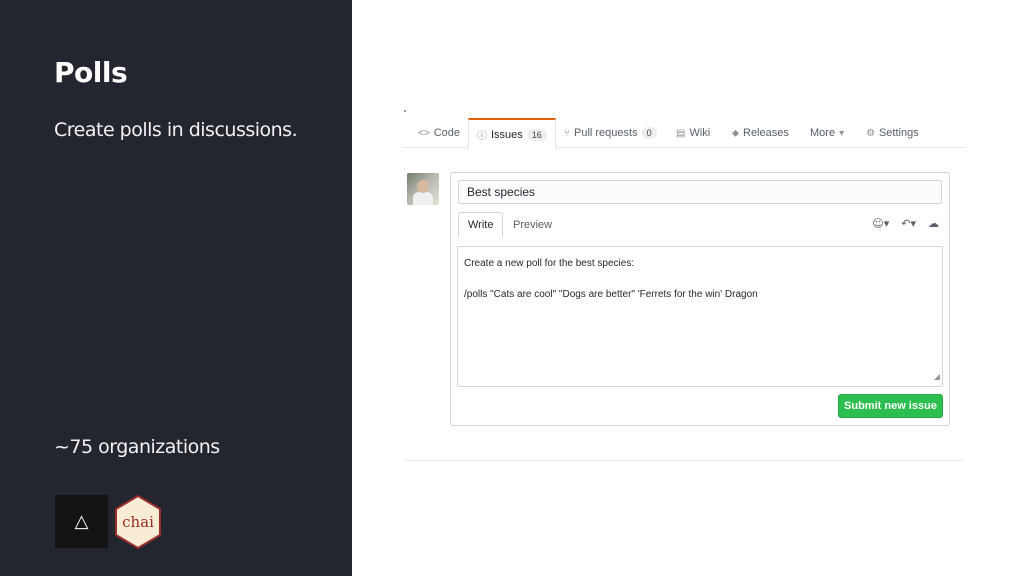 This screenshot has width=1024, height=576. I want to click on reply-icon: ↶▾, so click(908, 223).